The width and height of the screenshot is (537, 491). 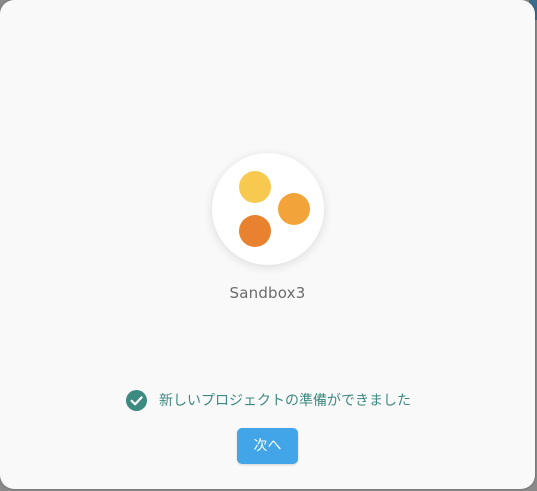 What do you see at coordinates (285, 401) in the screenshot?
I see `status-text: 新しいプロジェクトの準備ができました` at bounding box center [285, 401].